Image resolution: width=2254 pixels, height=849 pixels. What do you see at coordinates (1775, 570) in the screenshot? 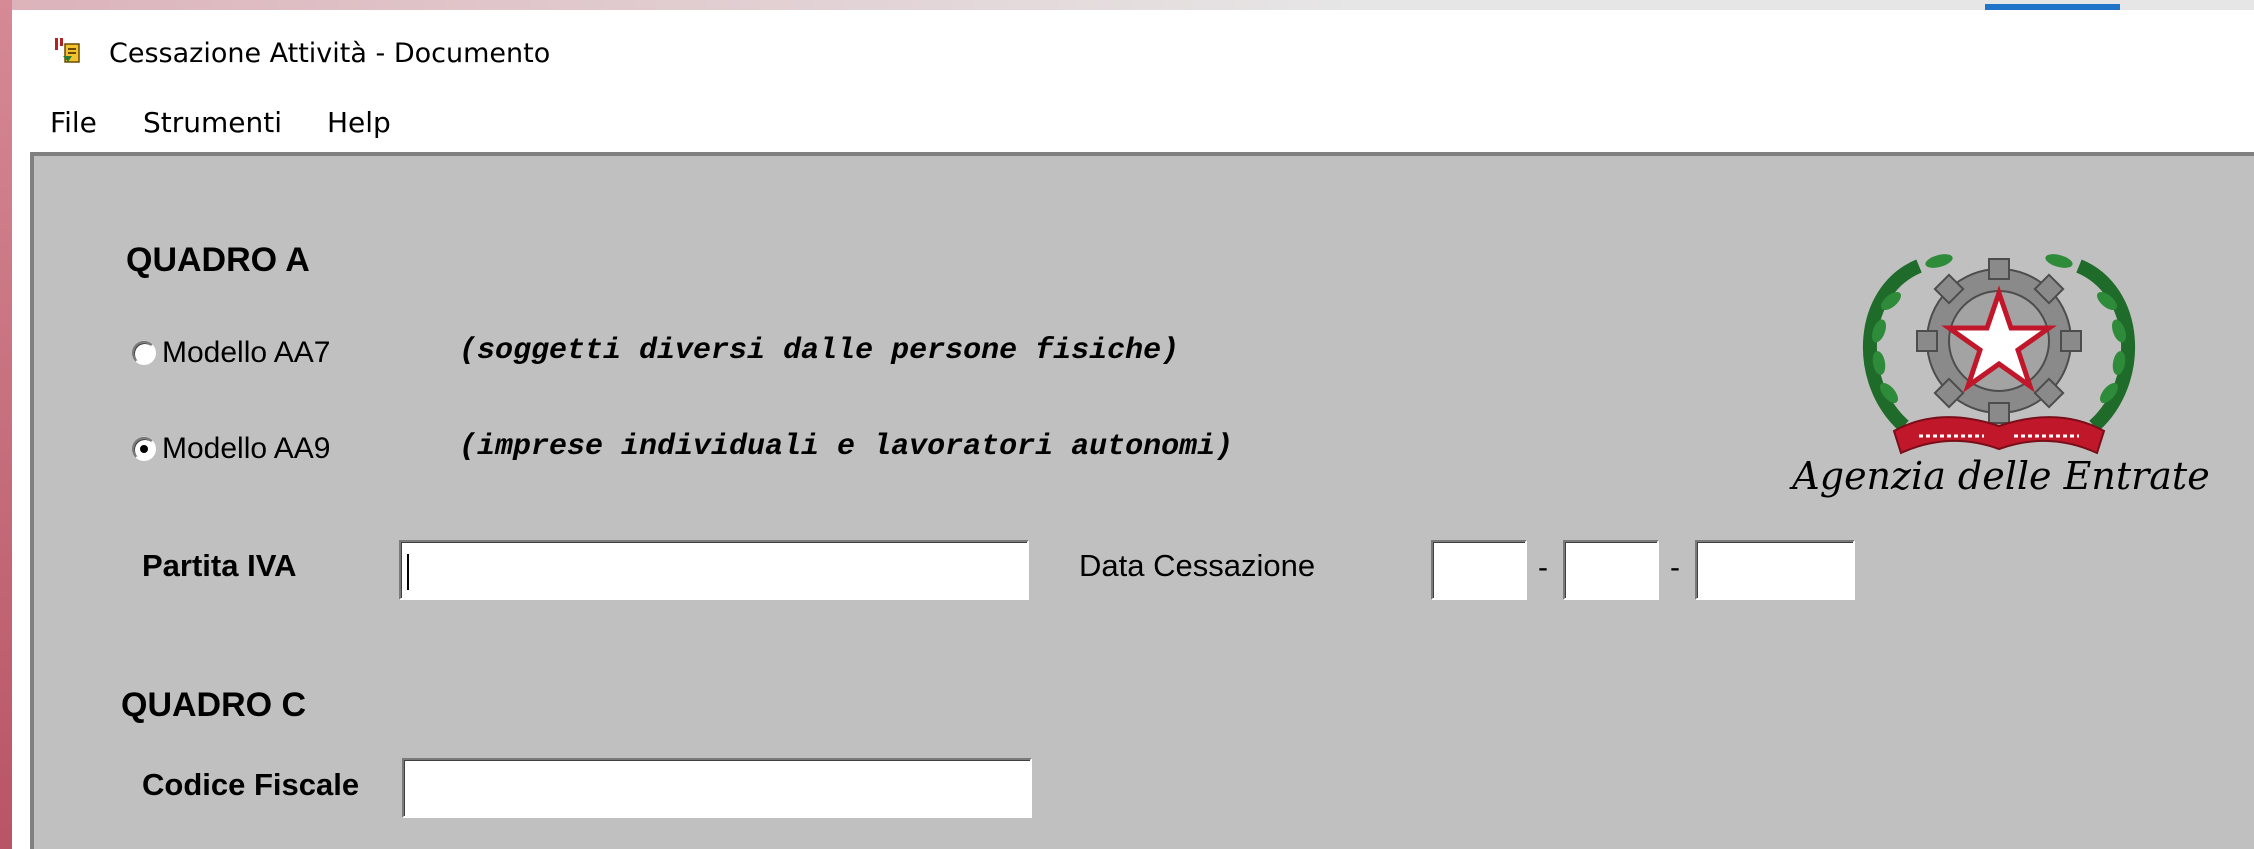
I see `data-cessazione-year-input` at bounding box center [1775, 570].